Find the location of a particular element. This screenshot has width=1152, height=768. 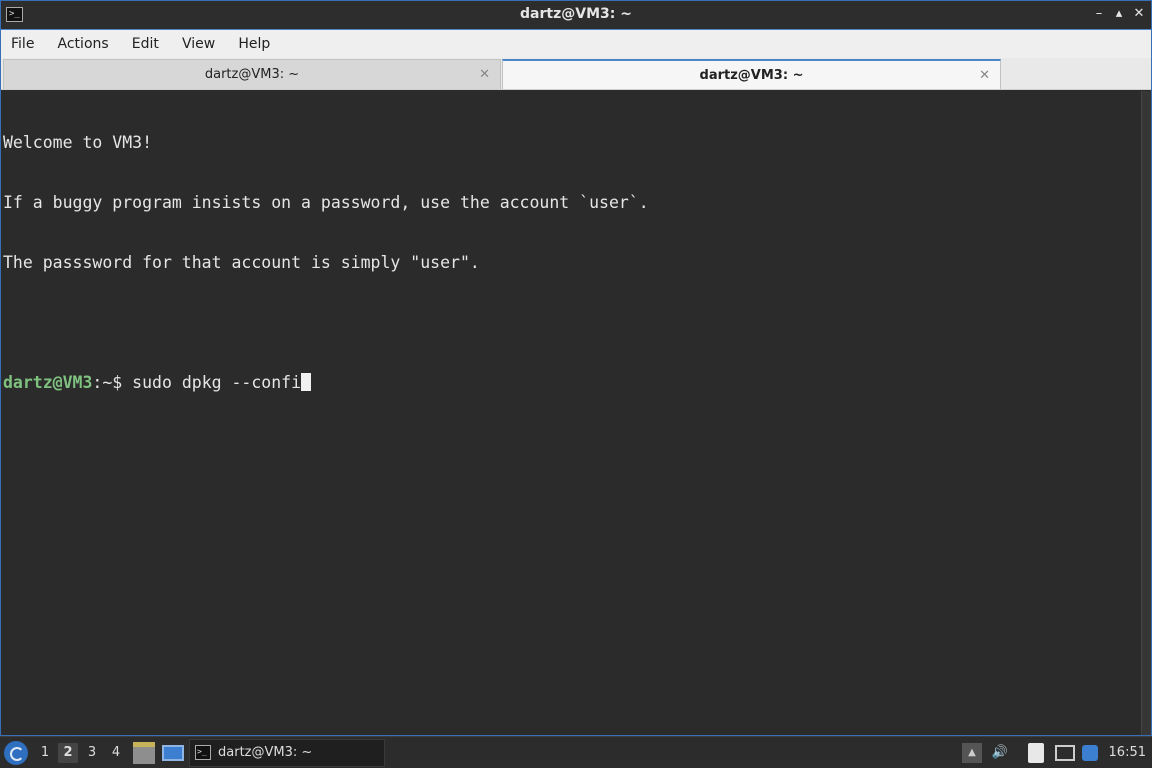

task-label: dartz@VM3: ~ is located at coordinates (265, 752).